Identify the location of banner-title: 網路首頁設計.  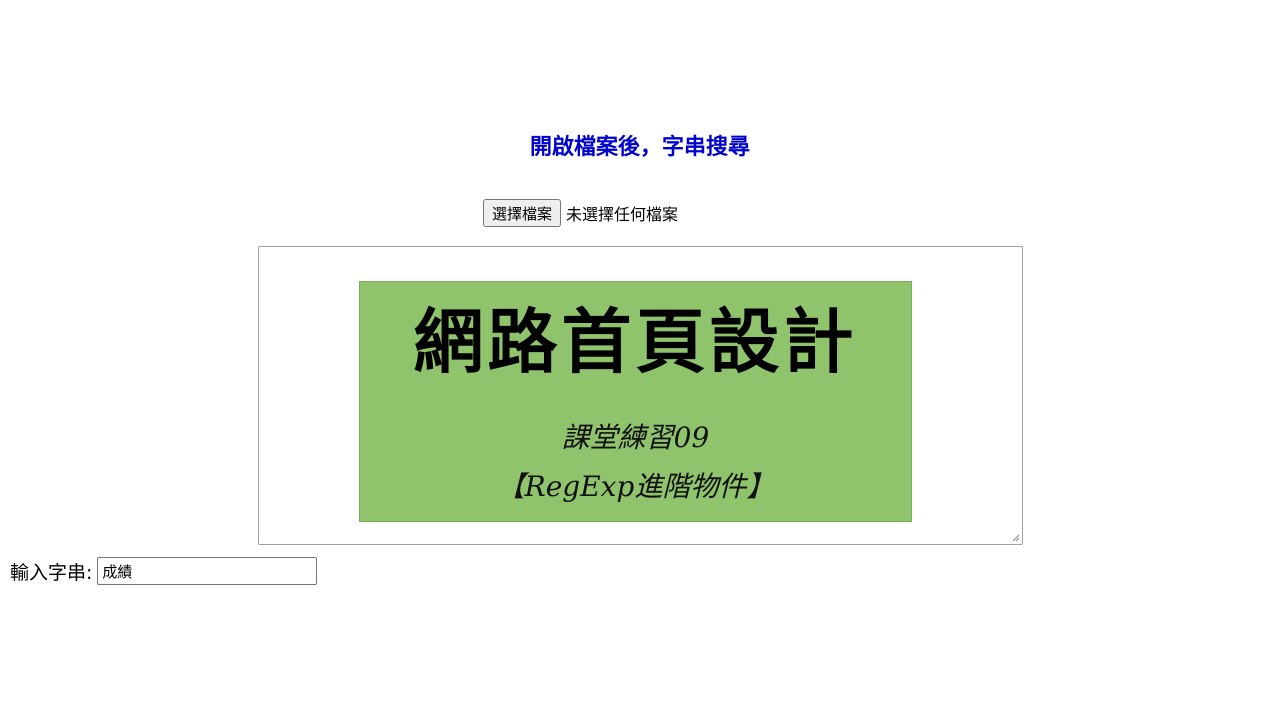
(635, 342).